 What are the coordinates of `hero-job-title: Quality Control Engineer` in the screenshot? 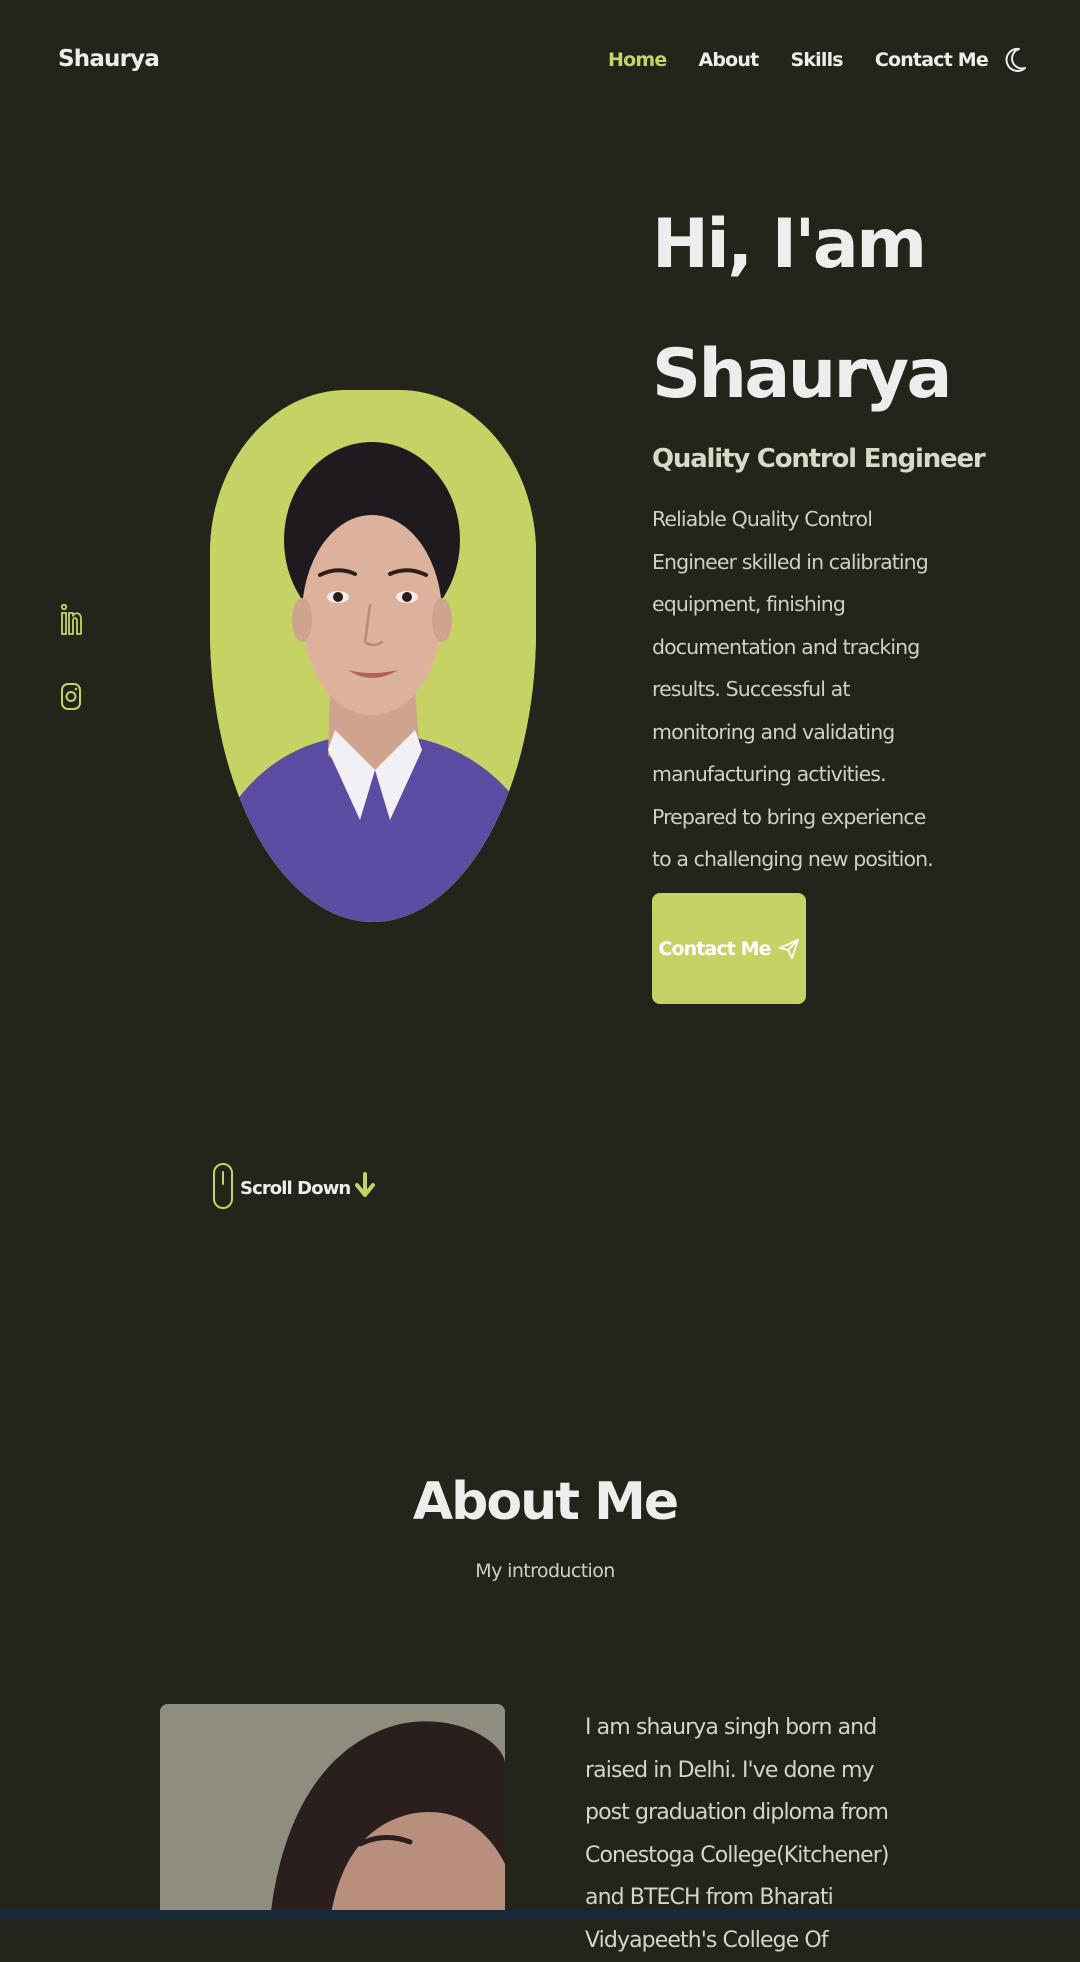 It's located at (819, 459).